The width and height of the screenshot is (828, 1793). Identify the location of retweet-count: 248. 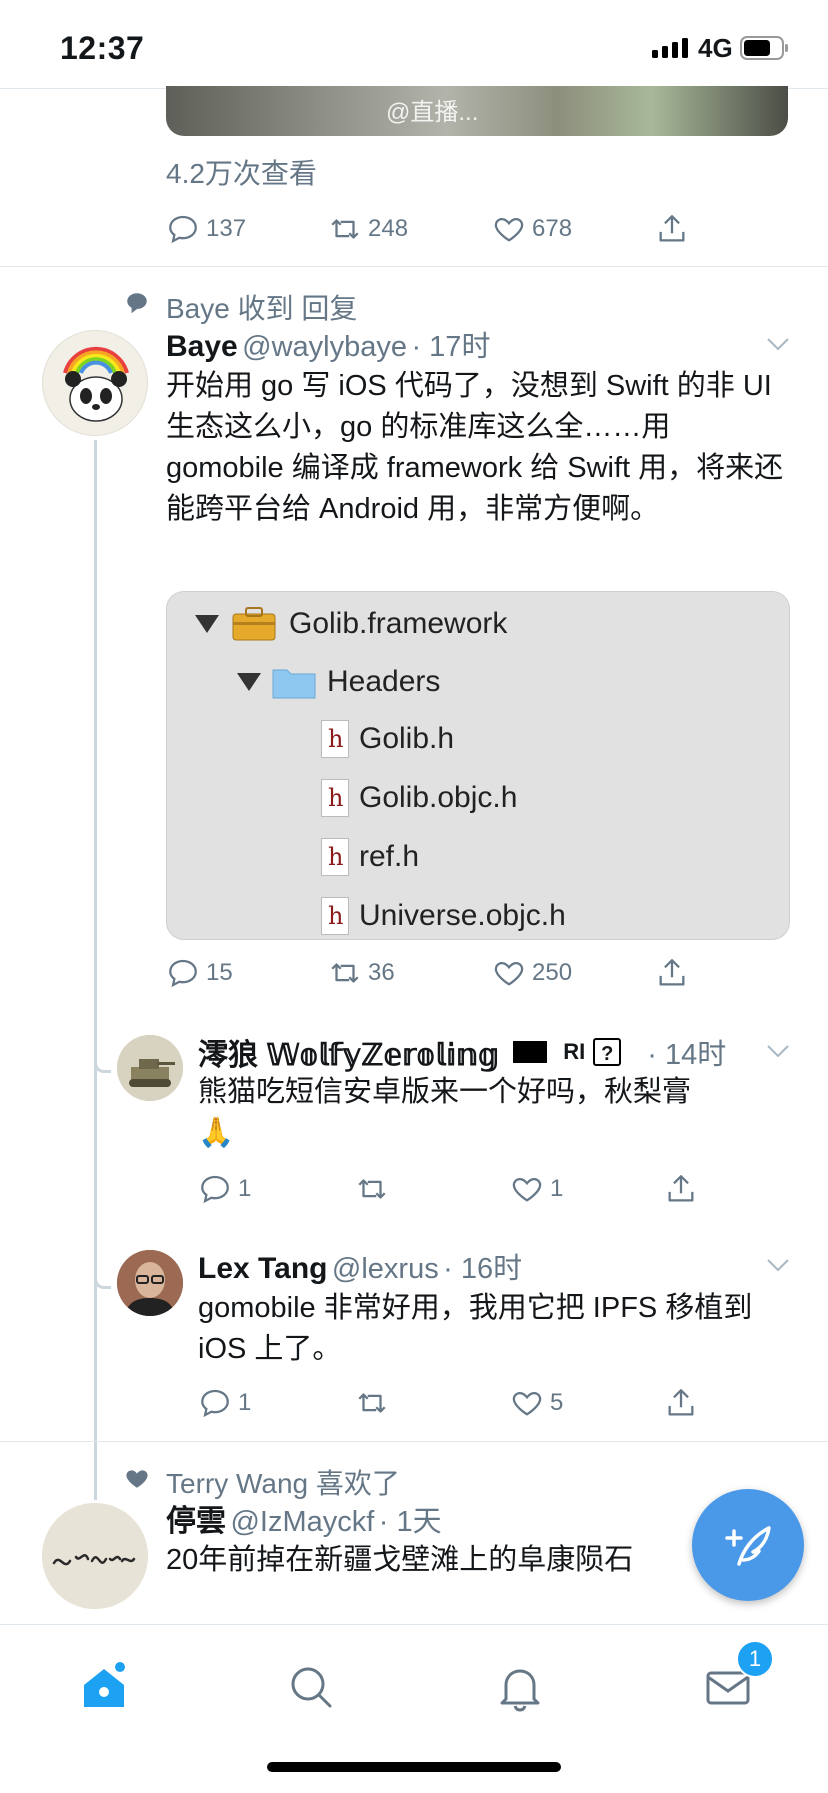
(388, 228).